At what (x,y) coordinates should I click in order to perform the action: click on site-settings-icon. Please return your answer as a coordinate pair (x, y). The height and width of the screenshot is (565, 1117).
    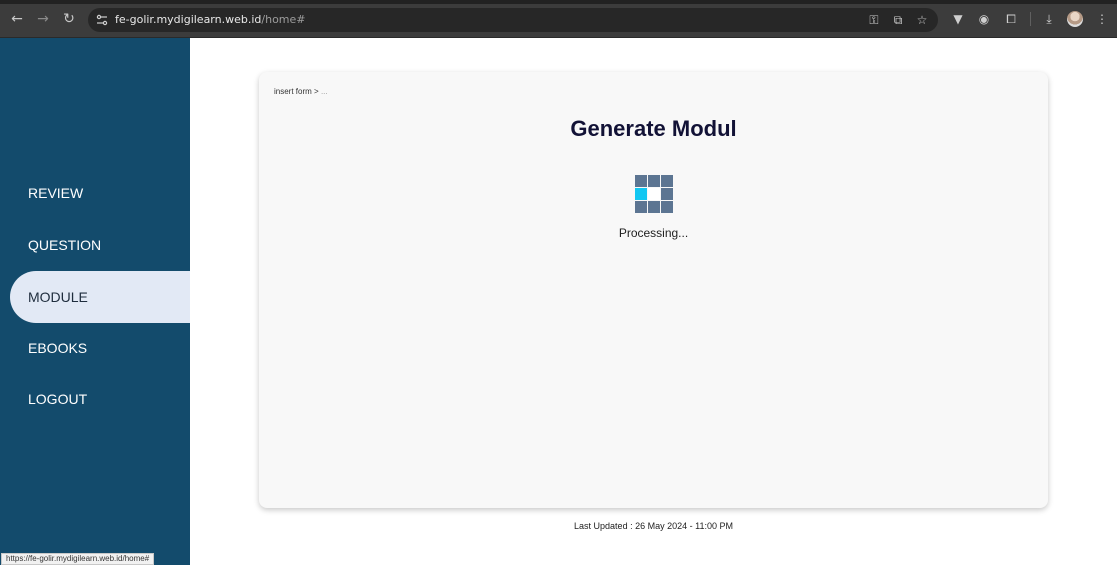
    Looking at the image, I should click on (102, 20).